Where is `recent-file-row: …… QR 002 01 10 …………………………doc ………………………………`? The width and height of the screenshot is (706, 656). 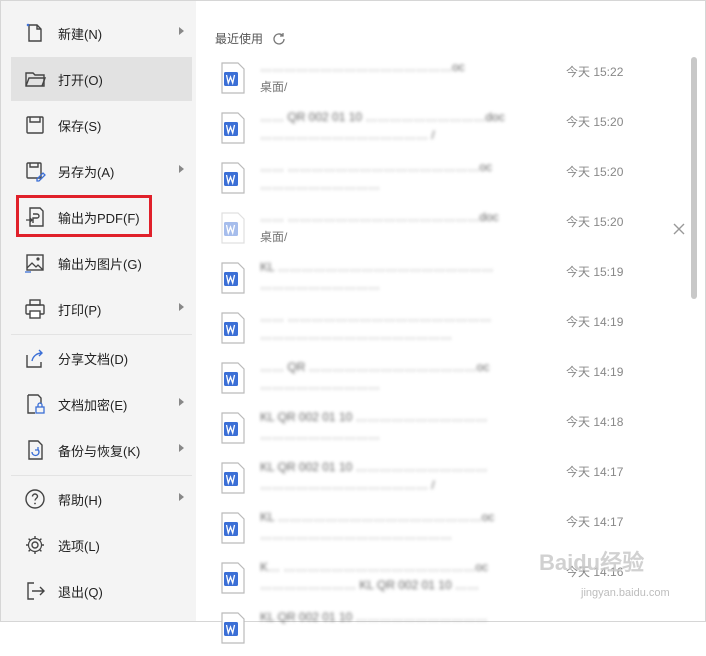
recent-file-row: …… QR 002 01 10 …………………………doc ……………………………… is located at coordinates (390, 131).